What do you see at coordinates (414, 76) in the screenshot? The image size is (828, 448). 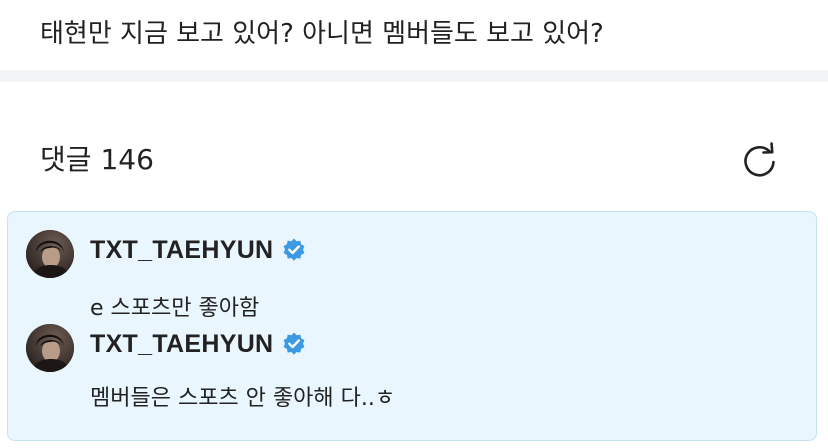 I see `section-divider` at bounding box center [414, 76].